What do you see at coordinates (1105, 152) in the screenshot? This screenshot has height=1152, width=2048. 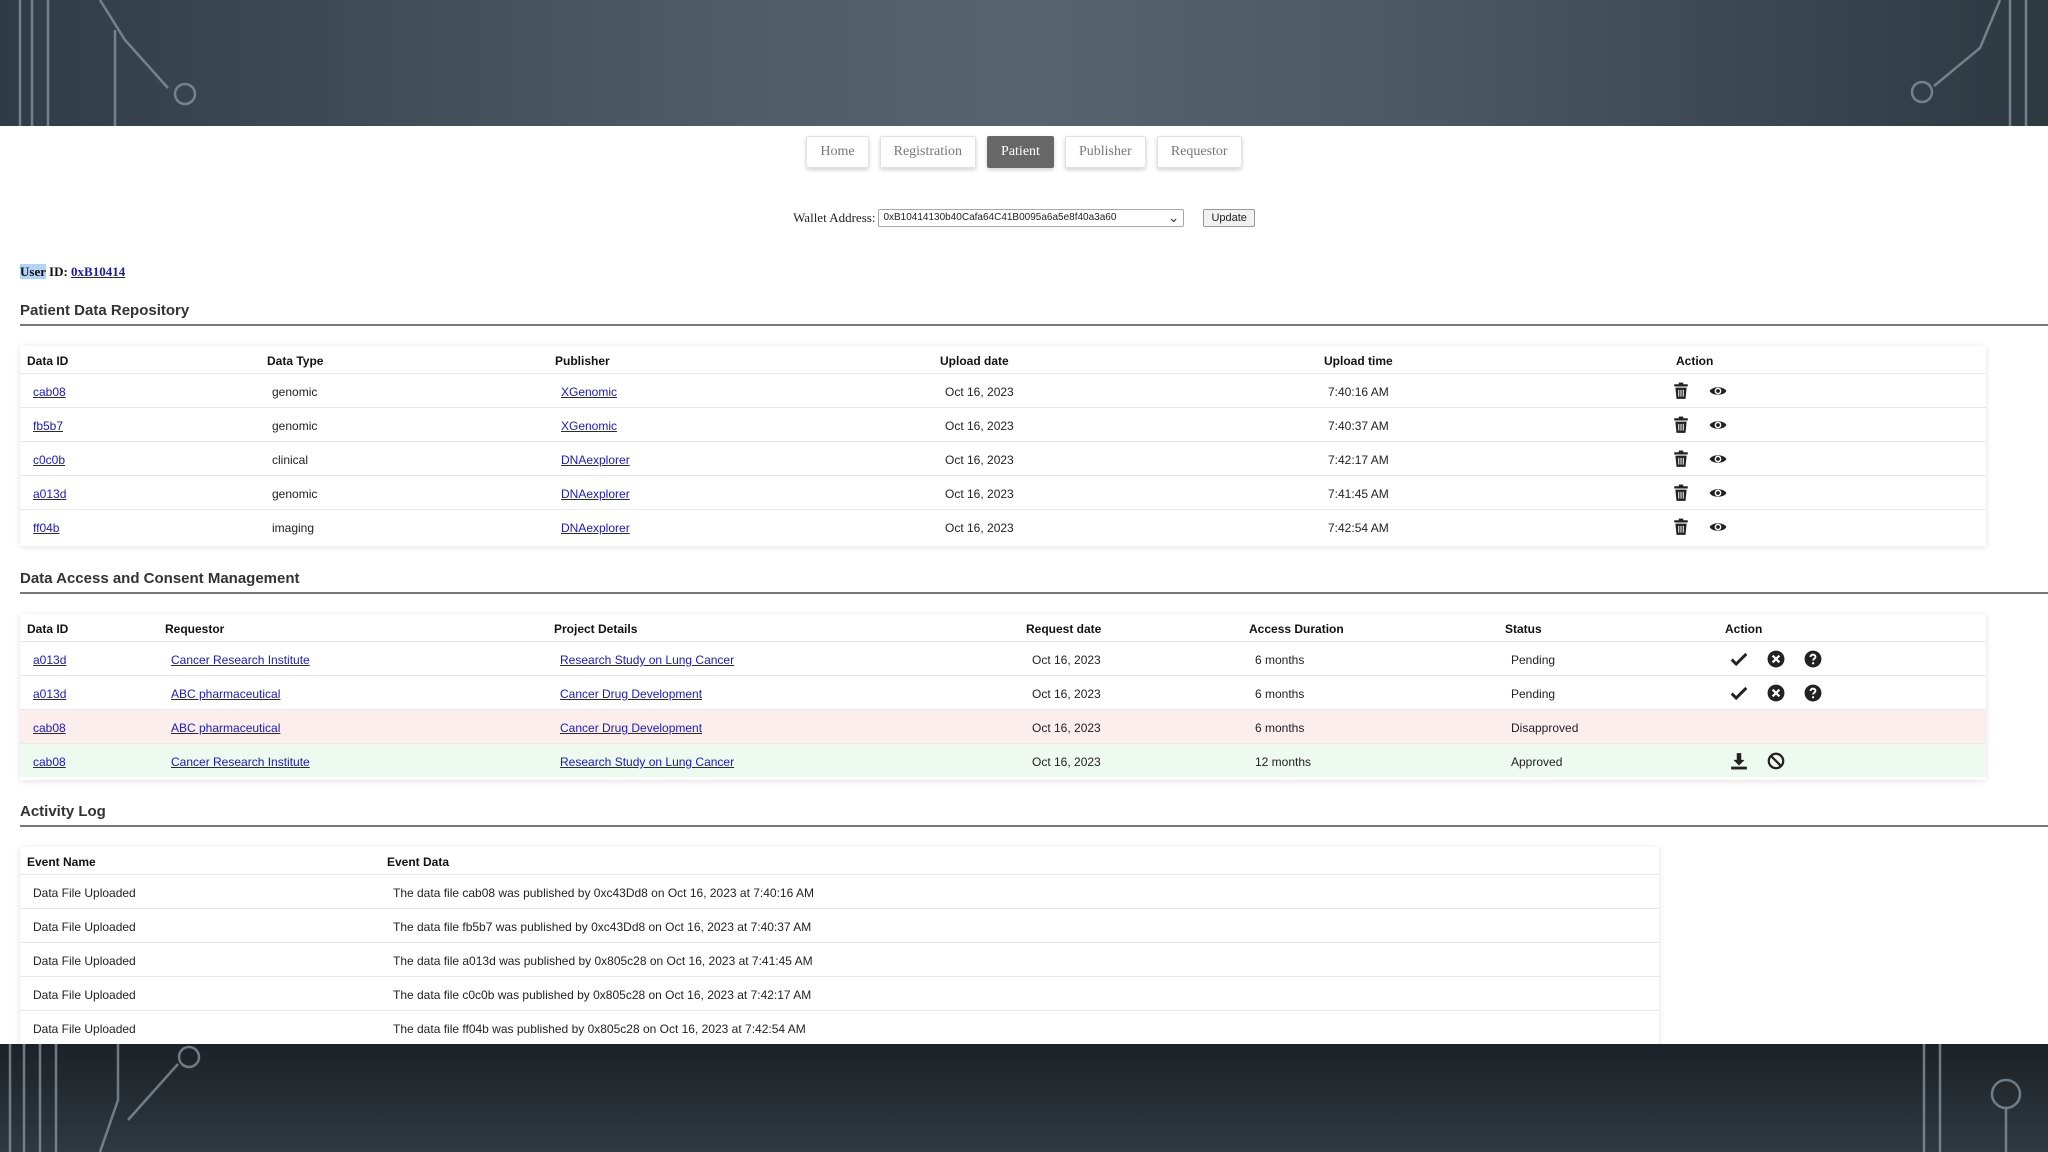 I see `tab-publisher: Publisher` at bounding box center [1105, 152].